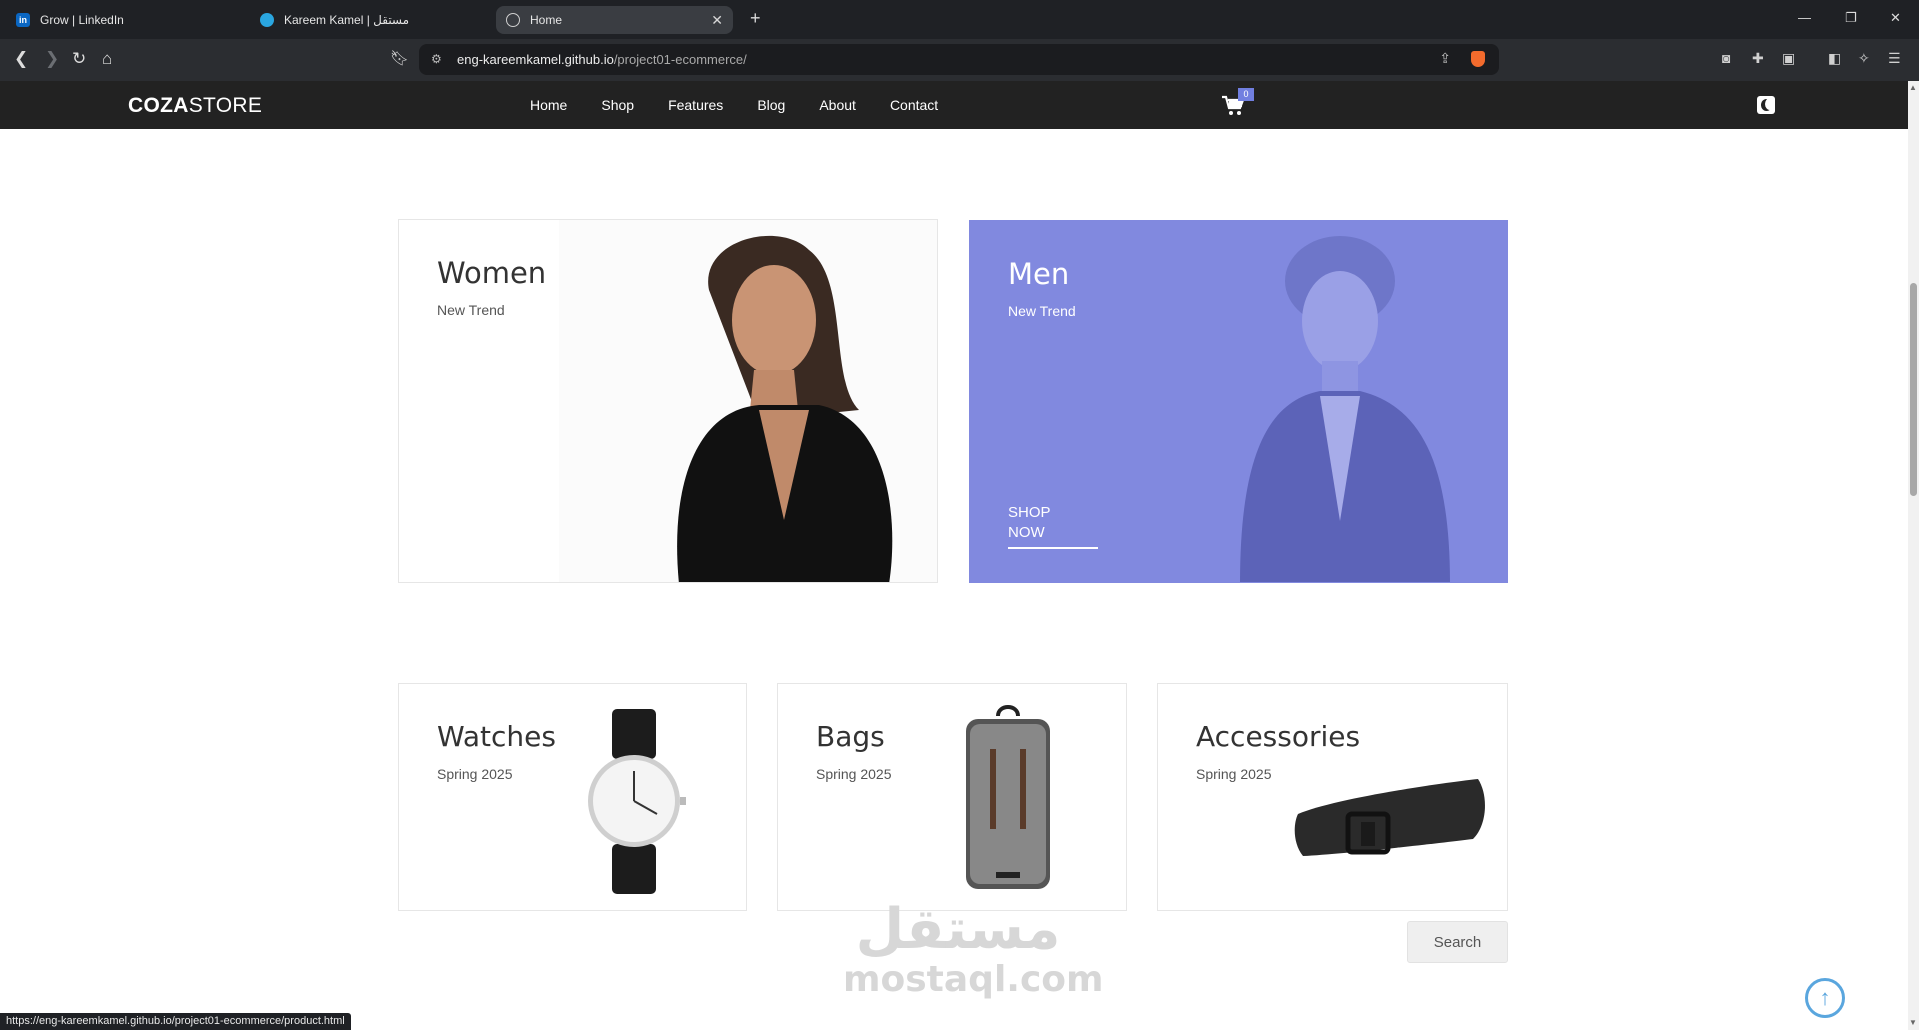  I want to click on back-icon: ❮, so click(21, 59).